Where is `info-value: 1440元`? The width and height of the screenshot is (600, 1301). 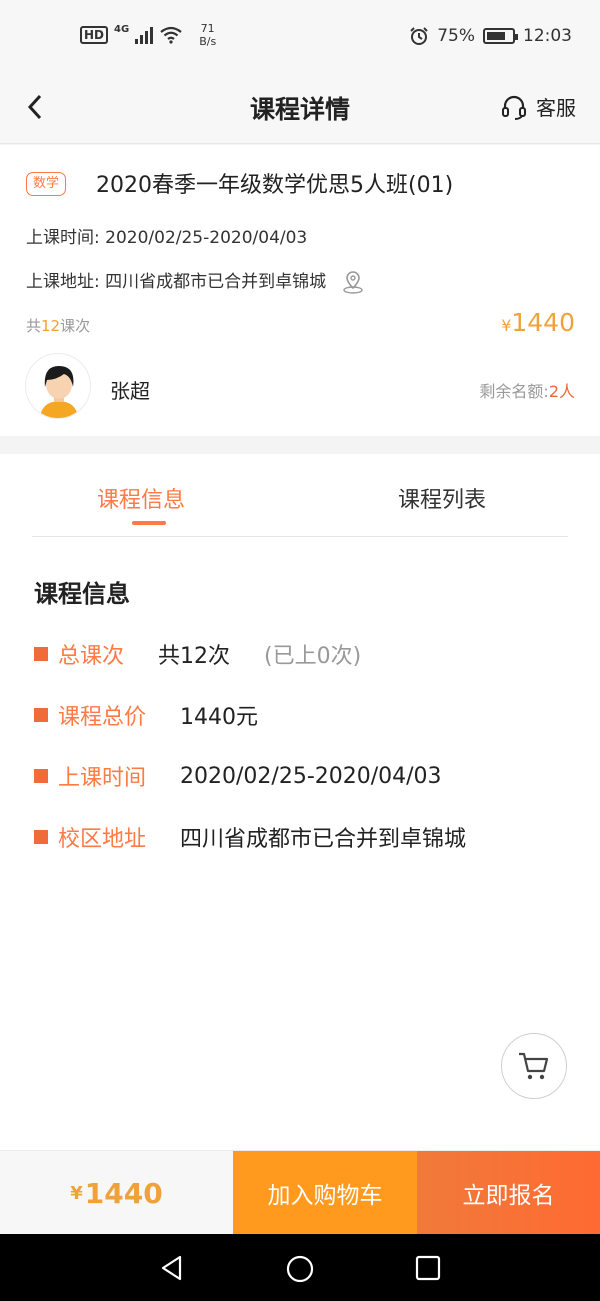
info-value: 1440元 is located at coordinates (219, 717).